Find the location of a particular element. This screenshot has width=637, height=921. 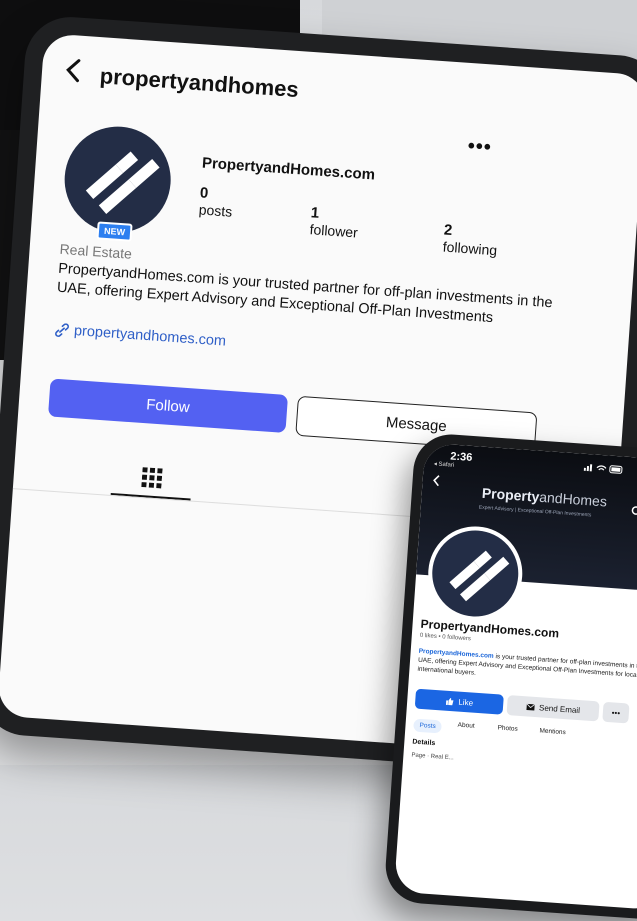

new-badge: NEW is located at coordinates (114, 231).